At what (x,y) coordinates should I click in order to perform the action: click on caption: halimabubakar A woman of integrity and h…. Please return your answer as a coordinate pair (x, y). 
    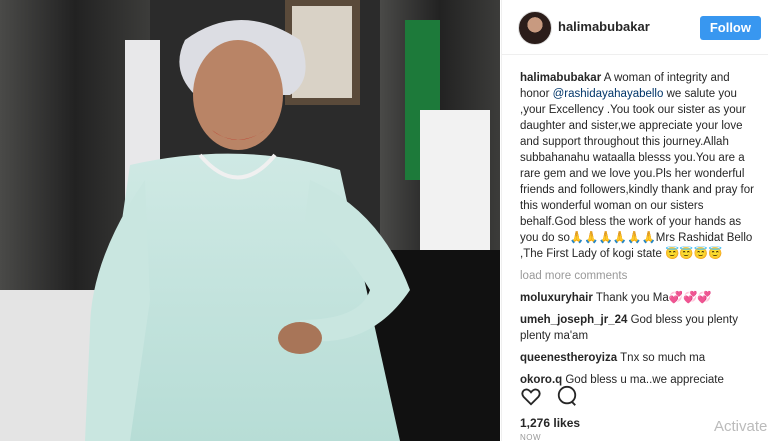
    Looking at the image, I should click on (640, 166).